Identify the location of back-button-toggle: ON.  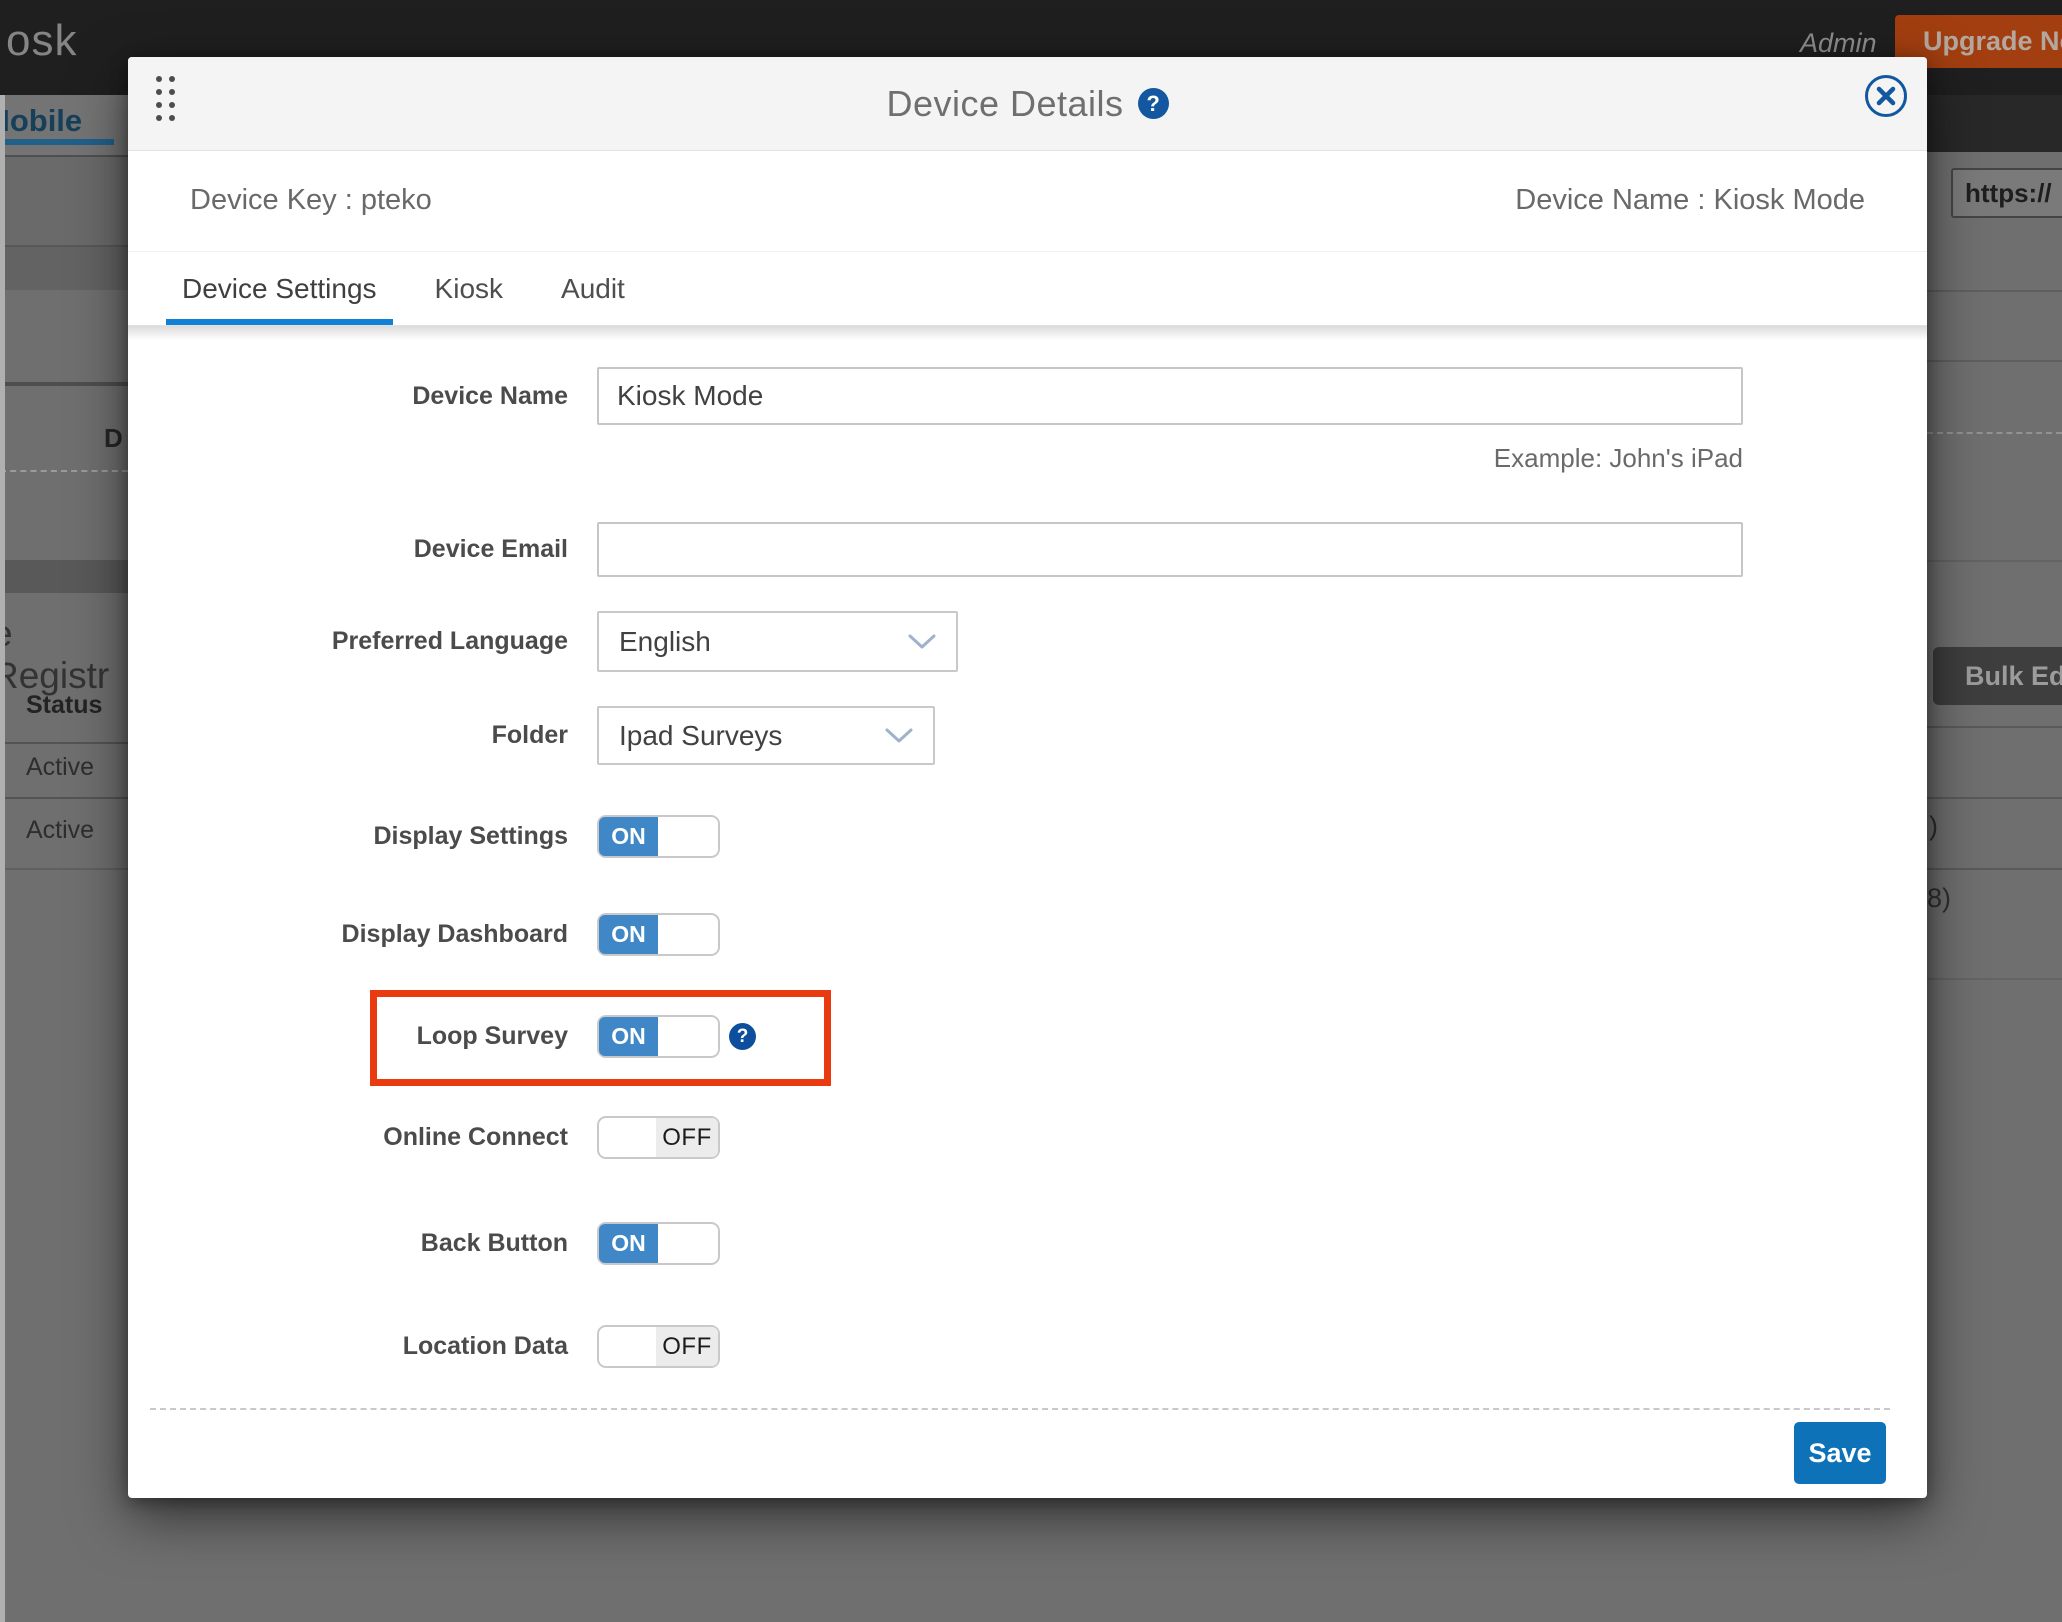
(658, 1243).